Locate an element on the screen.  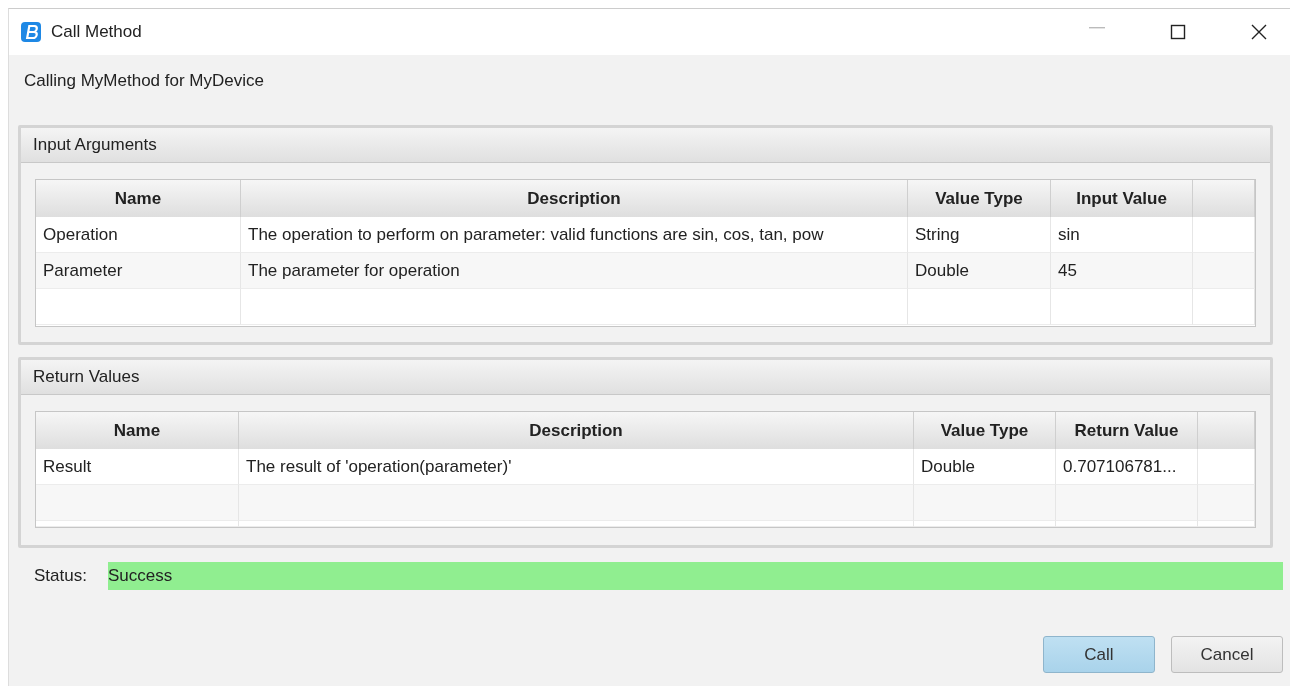
table-cell: The operation to perform on parameter: valid functions are sin, cos, tan, pow is located at coordinates (574, 235).